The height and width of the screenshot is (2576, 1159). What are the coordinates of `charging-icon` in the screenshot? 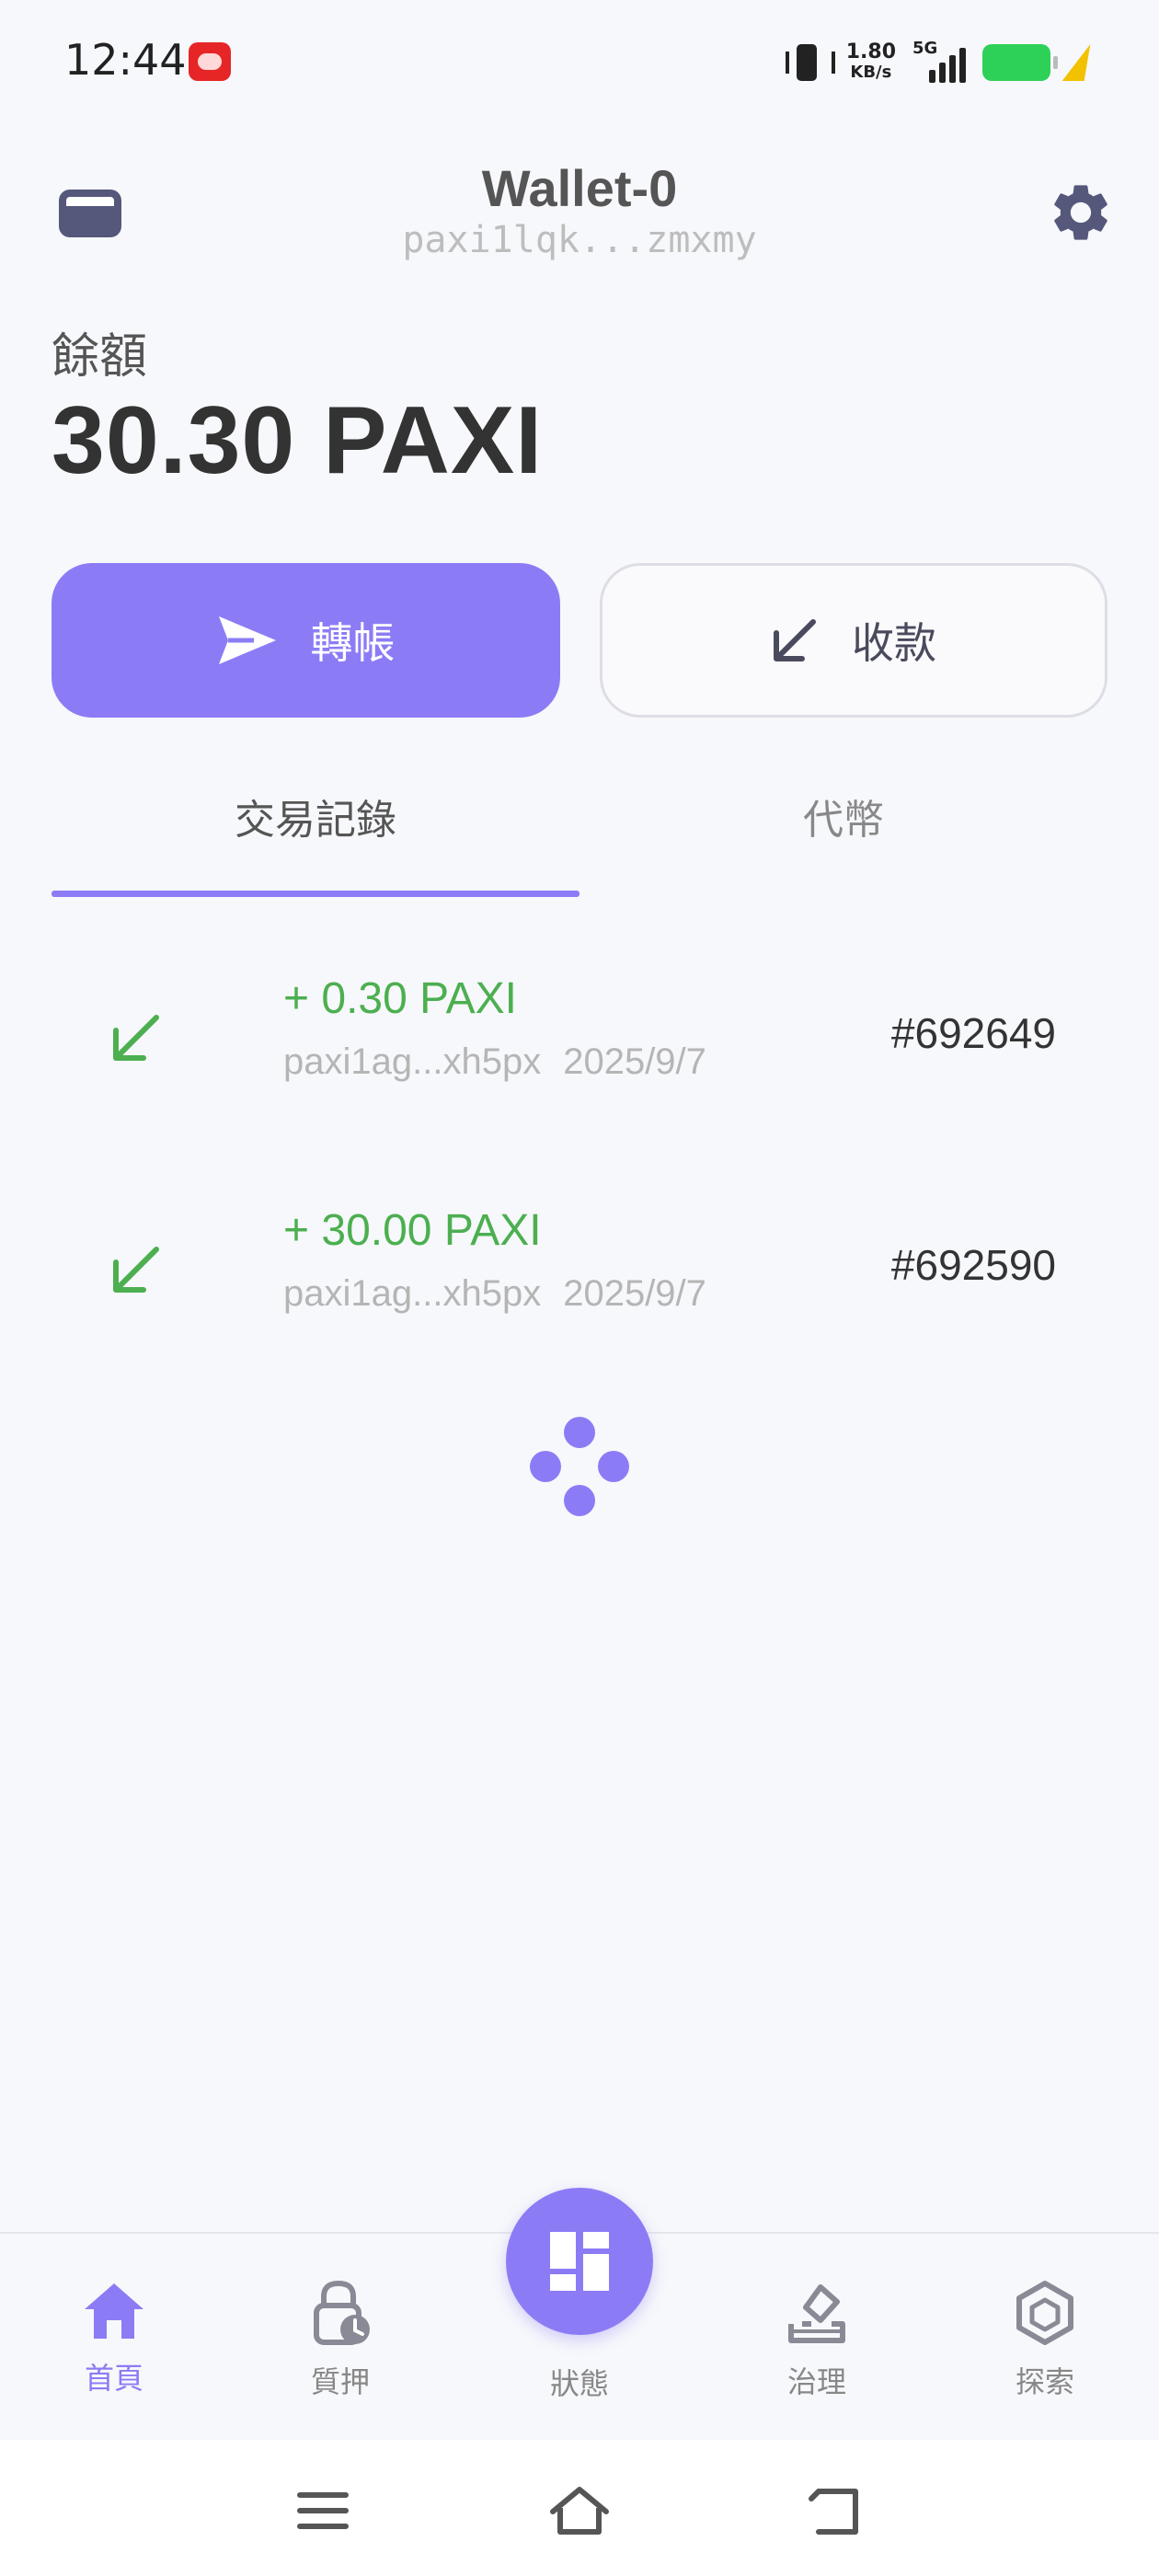 It's located at (1081, 62).